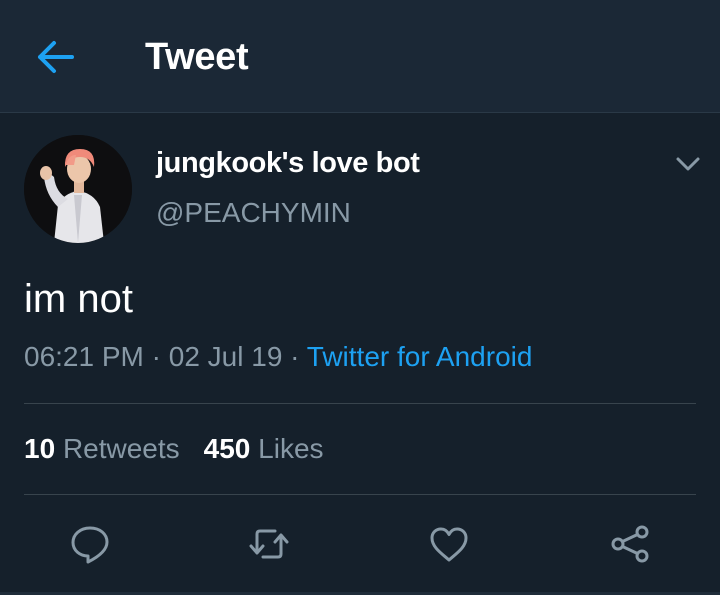  What do you see at coordinates (291, 448) in the screenshot?
I see `likes-label: Likes` at bounding box center [291, 448].